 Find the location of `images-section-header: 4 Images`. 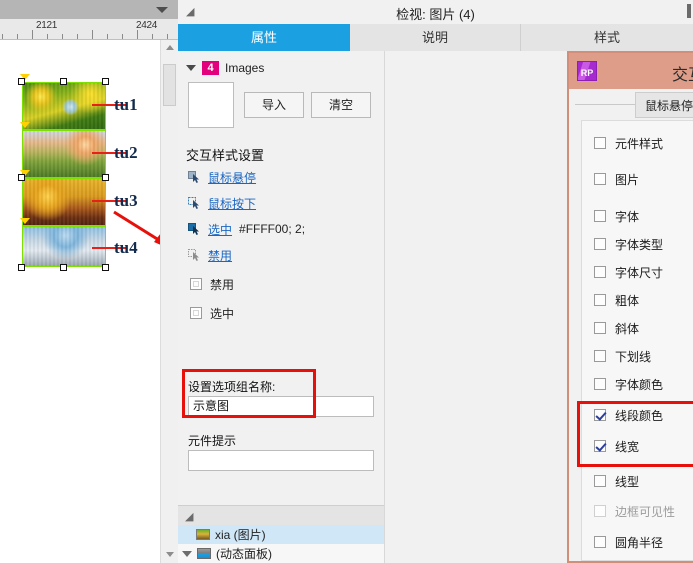

images-section-header: 4 Images is located at coordinates (225, 68).